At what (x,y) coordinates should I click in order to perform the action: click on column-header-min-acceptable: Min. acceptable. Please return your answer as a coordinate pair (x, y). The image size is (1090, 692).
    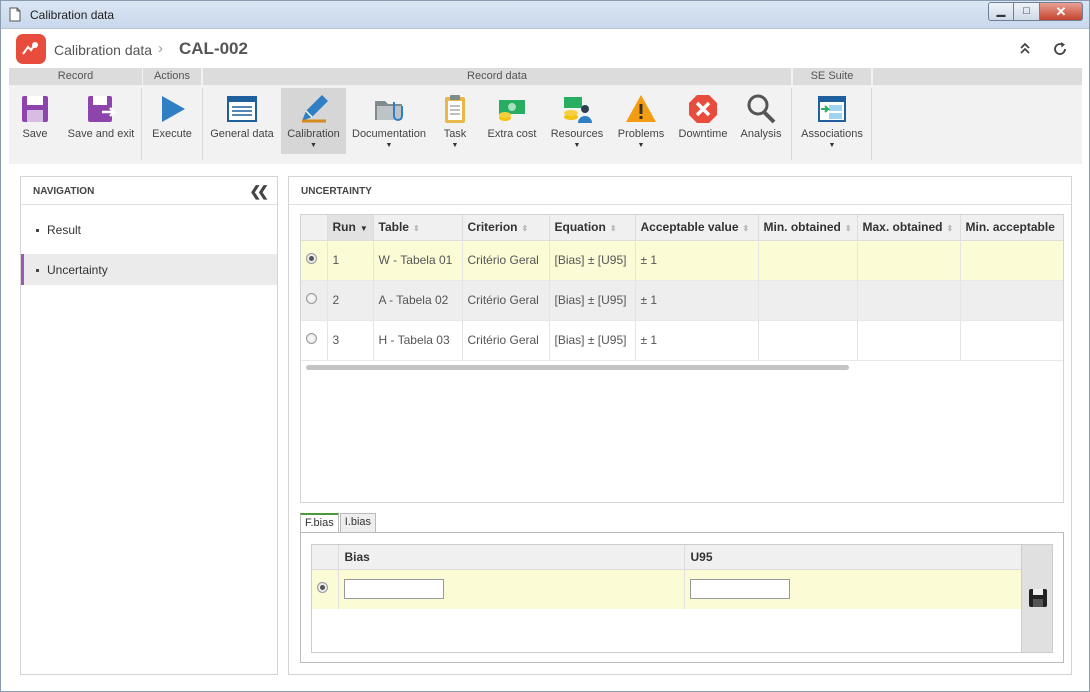
    Looking at the image, I should click on (1011, 228).